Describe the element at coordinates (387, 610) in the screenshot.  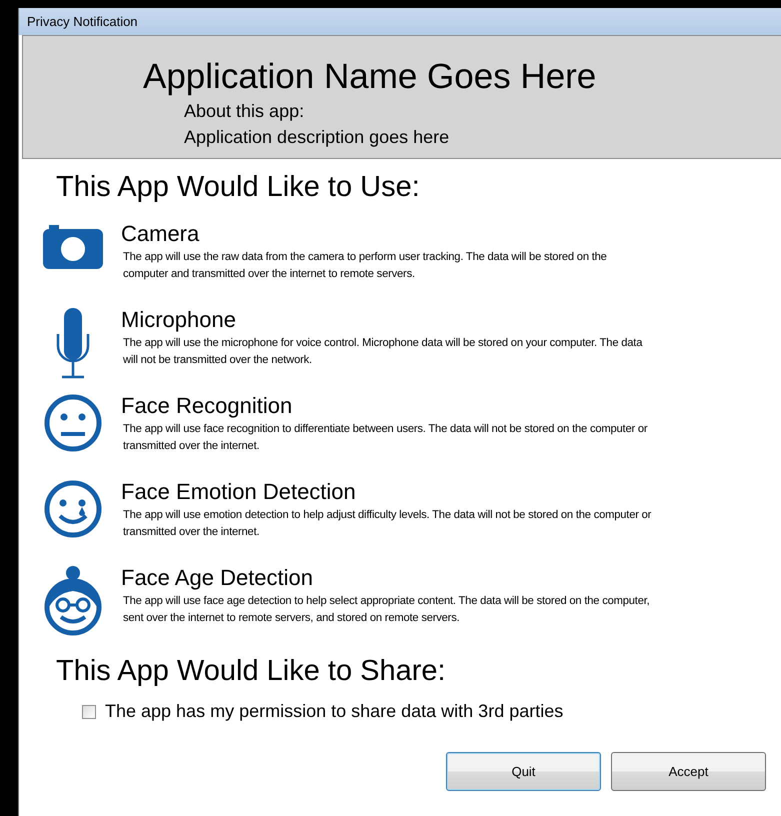
I see `permission-description: The app will use face age detection to help select appropriate content. The data will be stored on the computer, sent over the internet to remote servers, and stored on remote servers.` at that location.